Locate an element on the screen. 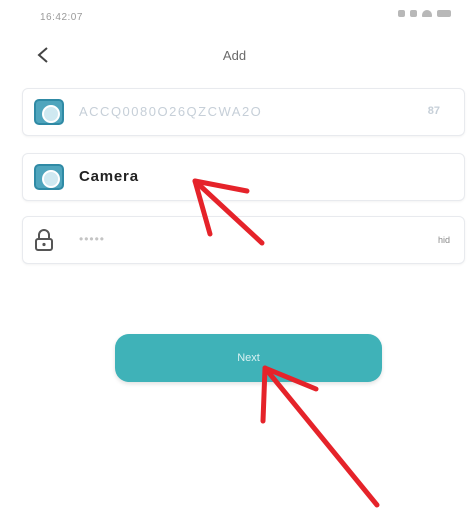 The image size is (469, 510). next-button: Next is located at coordinates (248, 358).